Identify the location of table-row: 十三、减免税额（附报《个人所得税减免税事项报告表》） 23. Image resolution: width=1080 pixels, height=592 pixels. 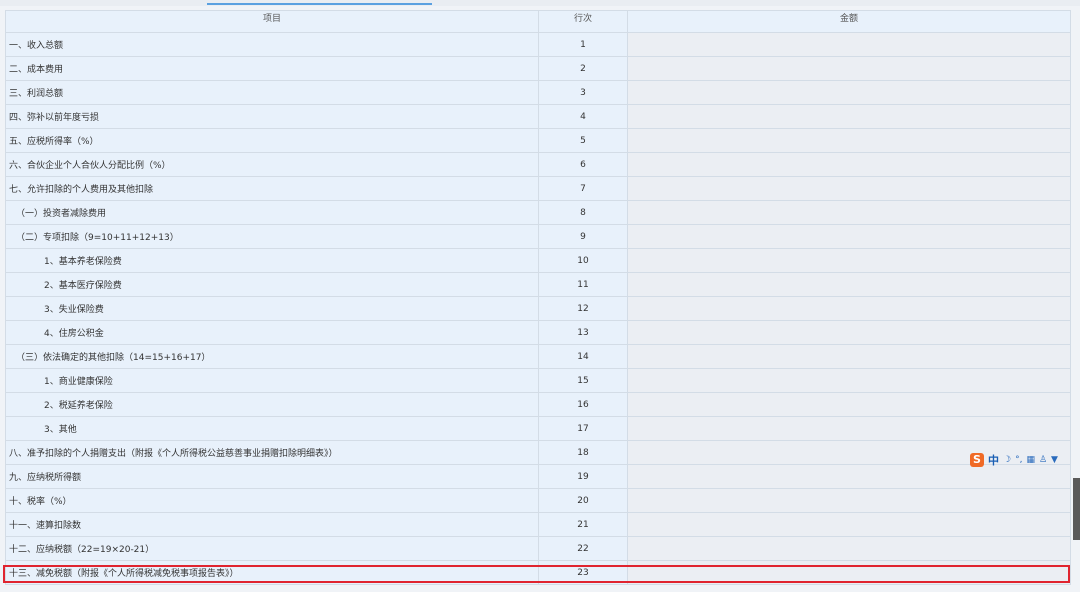
(538, 572).